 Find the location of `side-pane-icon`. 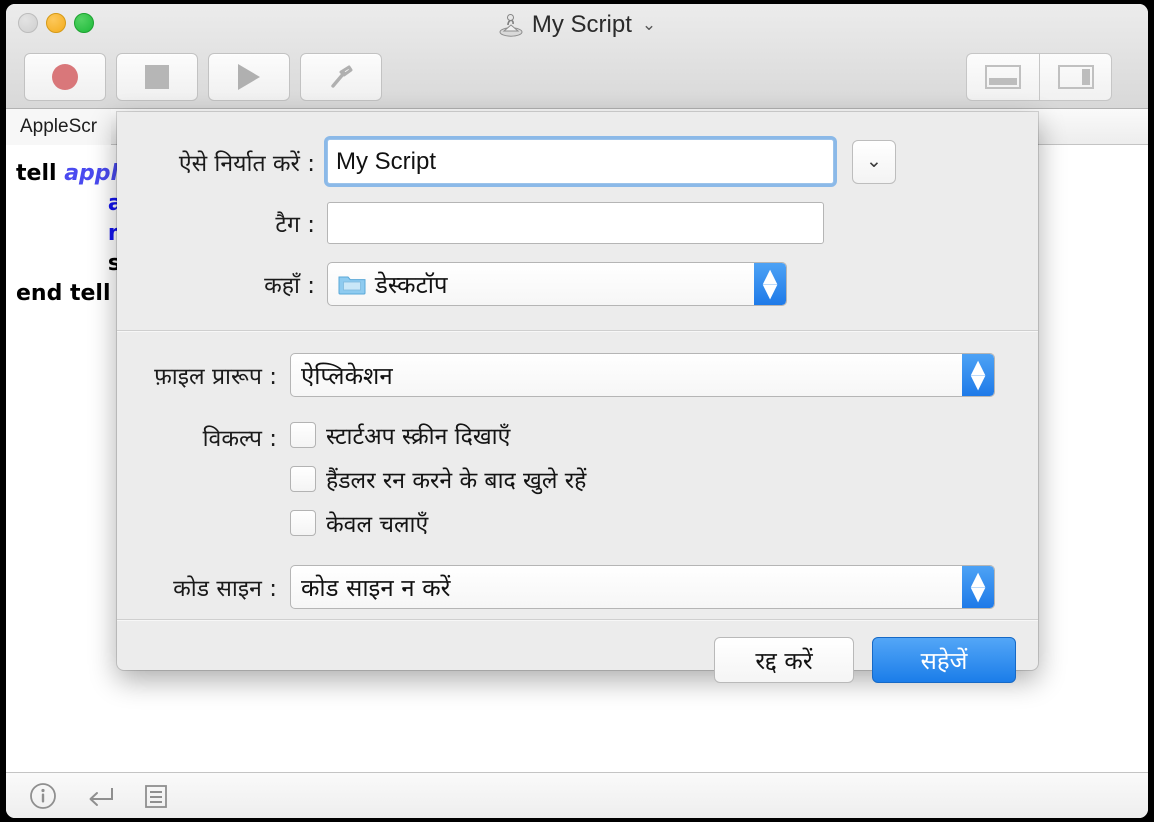

side-pane-icon is located at coordinates (1075, 77).